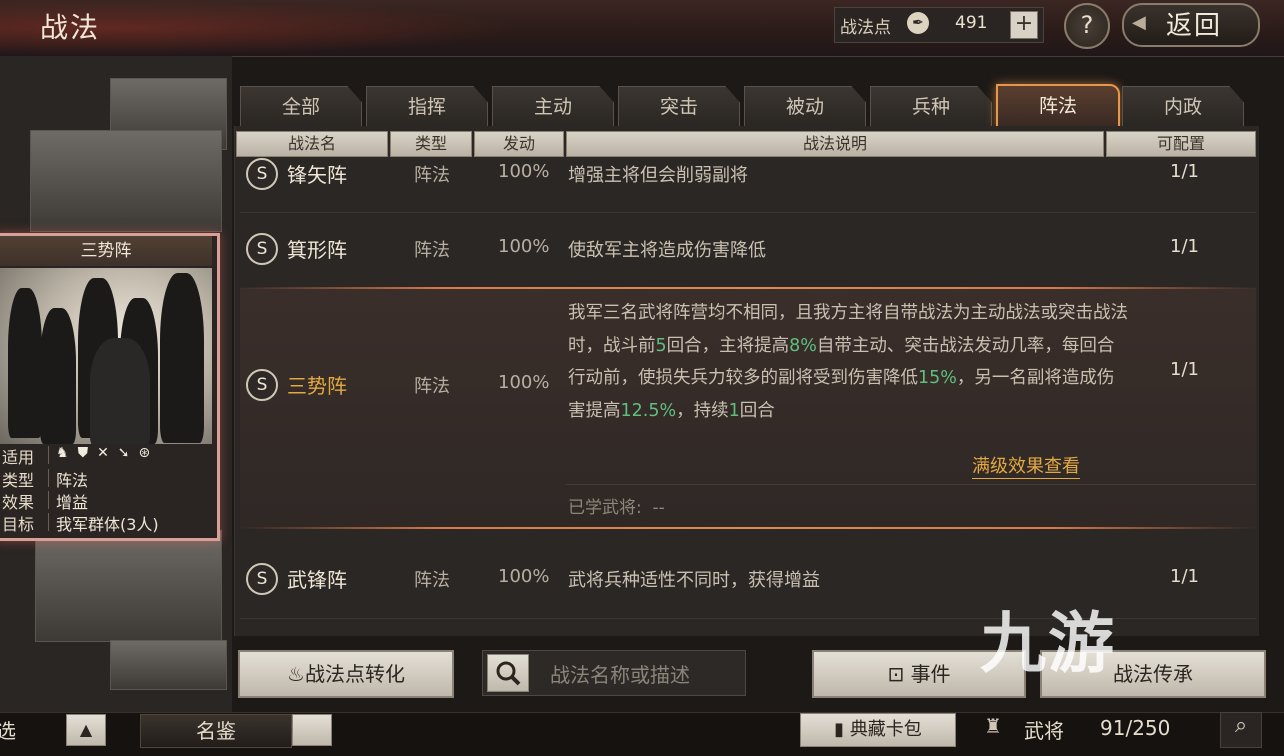  What do you see at coordinates (317, 175) in the screenshot?
I see `tactic-name: 锋矢阵` at bounding box center [317, 175].